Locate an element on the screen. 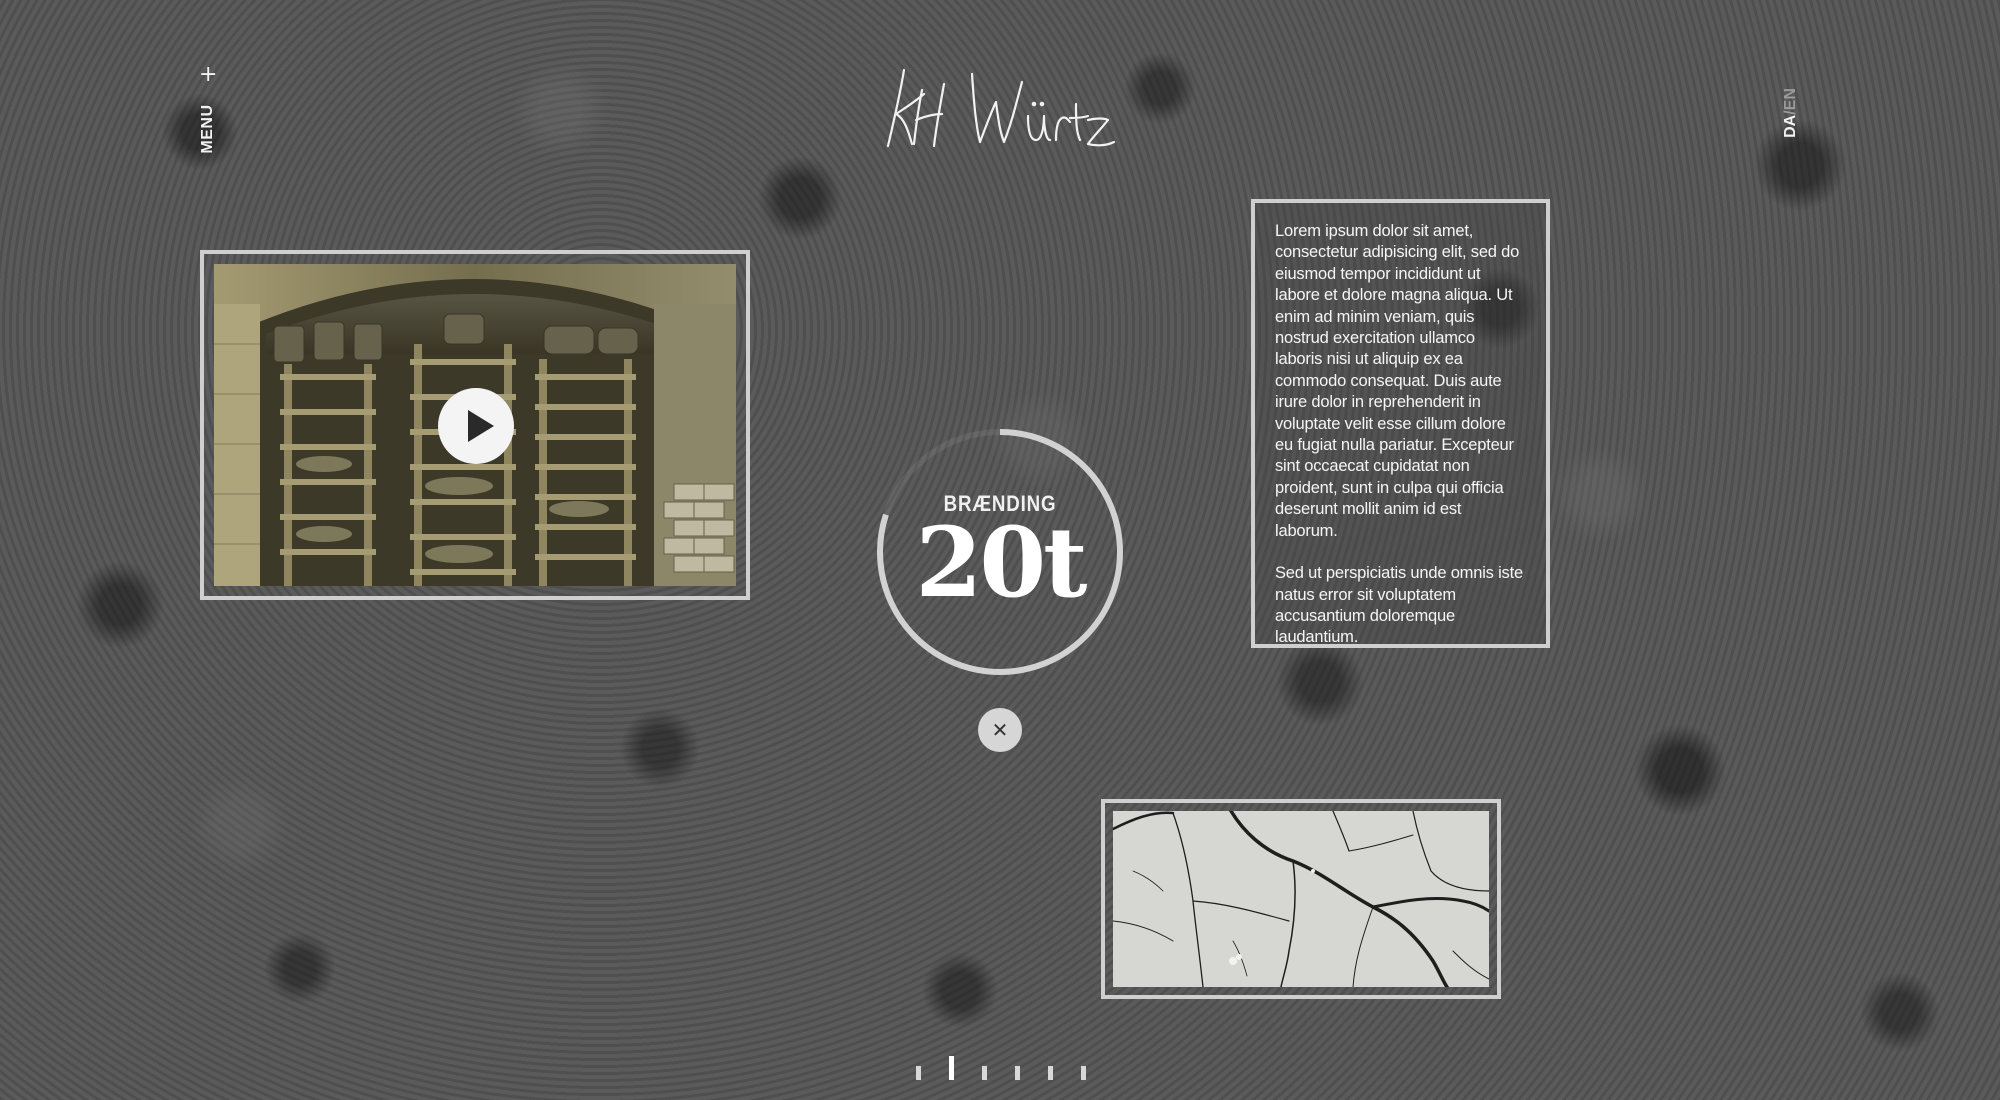 The image size is (2000, 1100). close-button: ✕ is located at coordinates (1000, 730).